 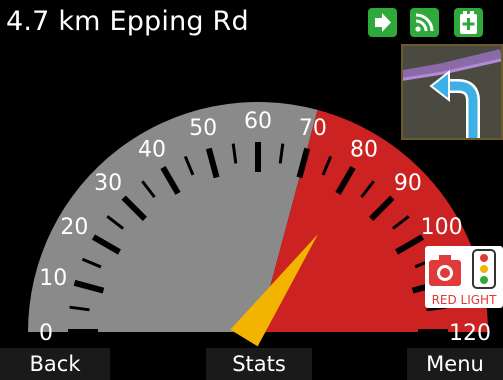 What do you see at coordinates (259, 364) in the screenshot?
I see `stats-button: Stats` at bounding box center [259, 364].